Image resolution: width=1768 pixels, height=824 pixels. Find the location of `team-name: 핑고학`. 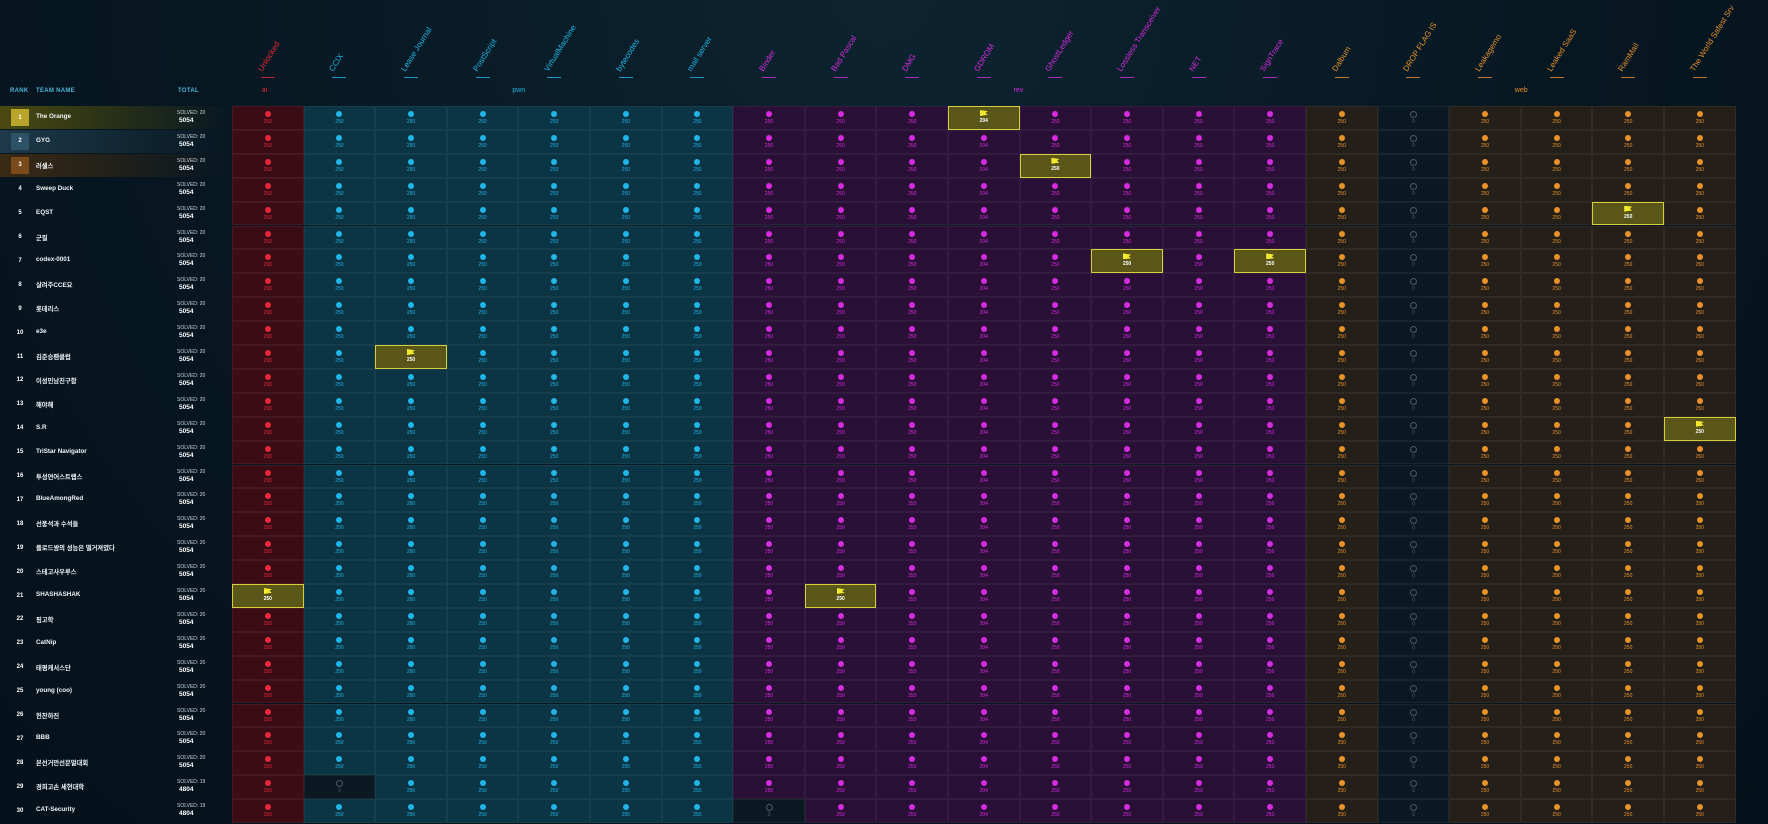

team-name: 핑고학 is located at coordinates (44, 619).